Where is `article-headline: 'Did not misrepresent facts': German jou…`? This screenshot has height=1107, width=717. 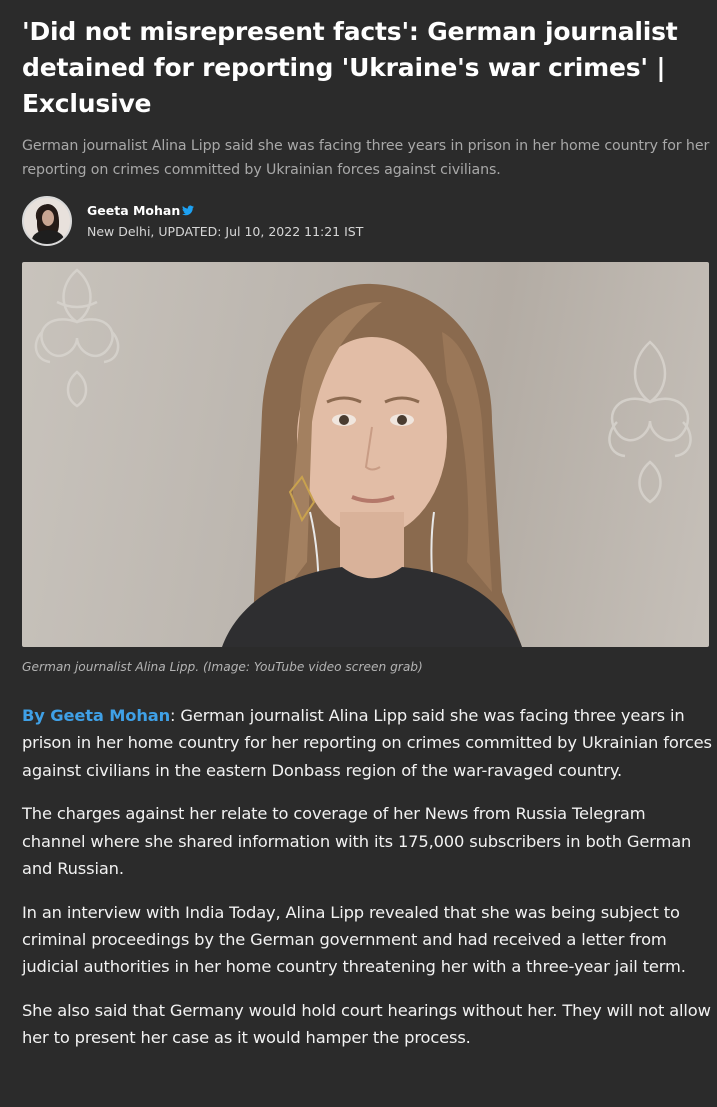 article-headline: 'Did not misrepresent facts': German jou… is located at coordinates (350, 67).